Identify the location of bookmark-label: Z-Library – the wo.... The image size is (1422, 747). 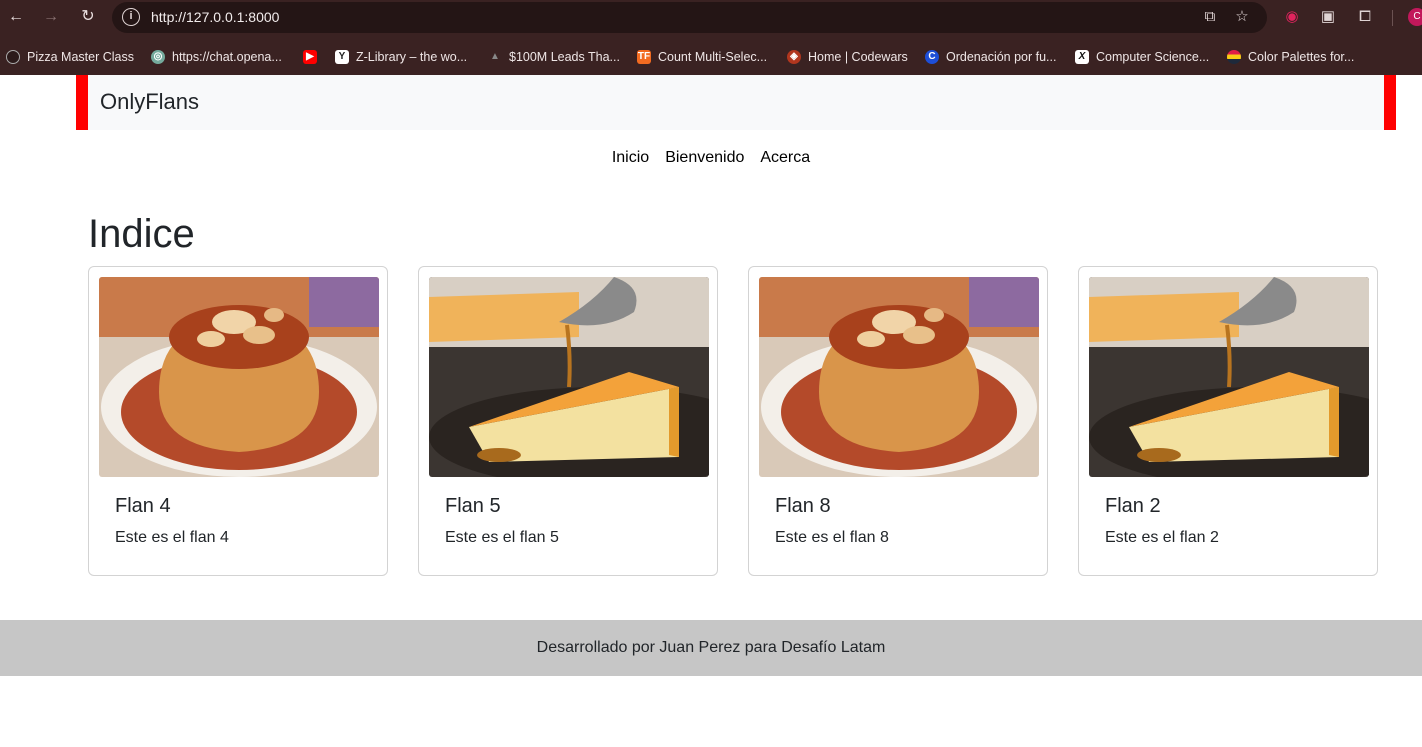
(412, 57).